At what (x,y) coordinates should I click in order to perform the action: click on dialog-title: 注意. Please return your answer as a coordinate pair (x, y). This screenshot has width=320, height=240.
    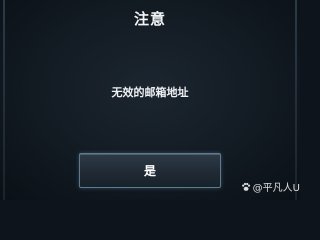
    Looking at the image, I should click on (149, 19).